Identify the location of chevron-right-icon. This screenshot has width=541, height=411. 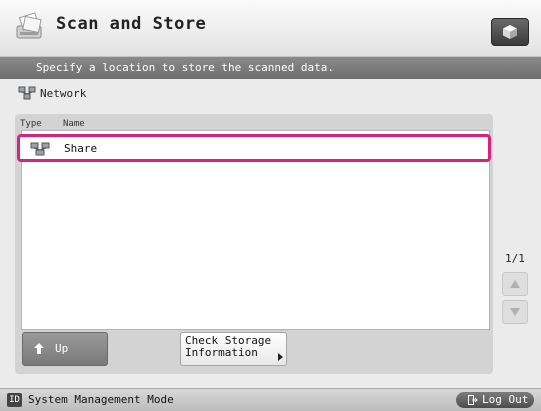
(280, 357).